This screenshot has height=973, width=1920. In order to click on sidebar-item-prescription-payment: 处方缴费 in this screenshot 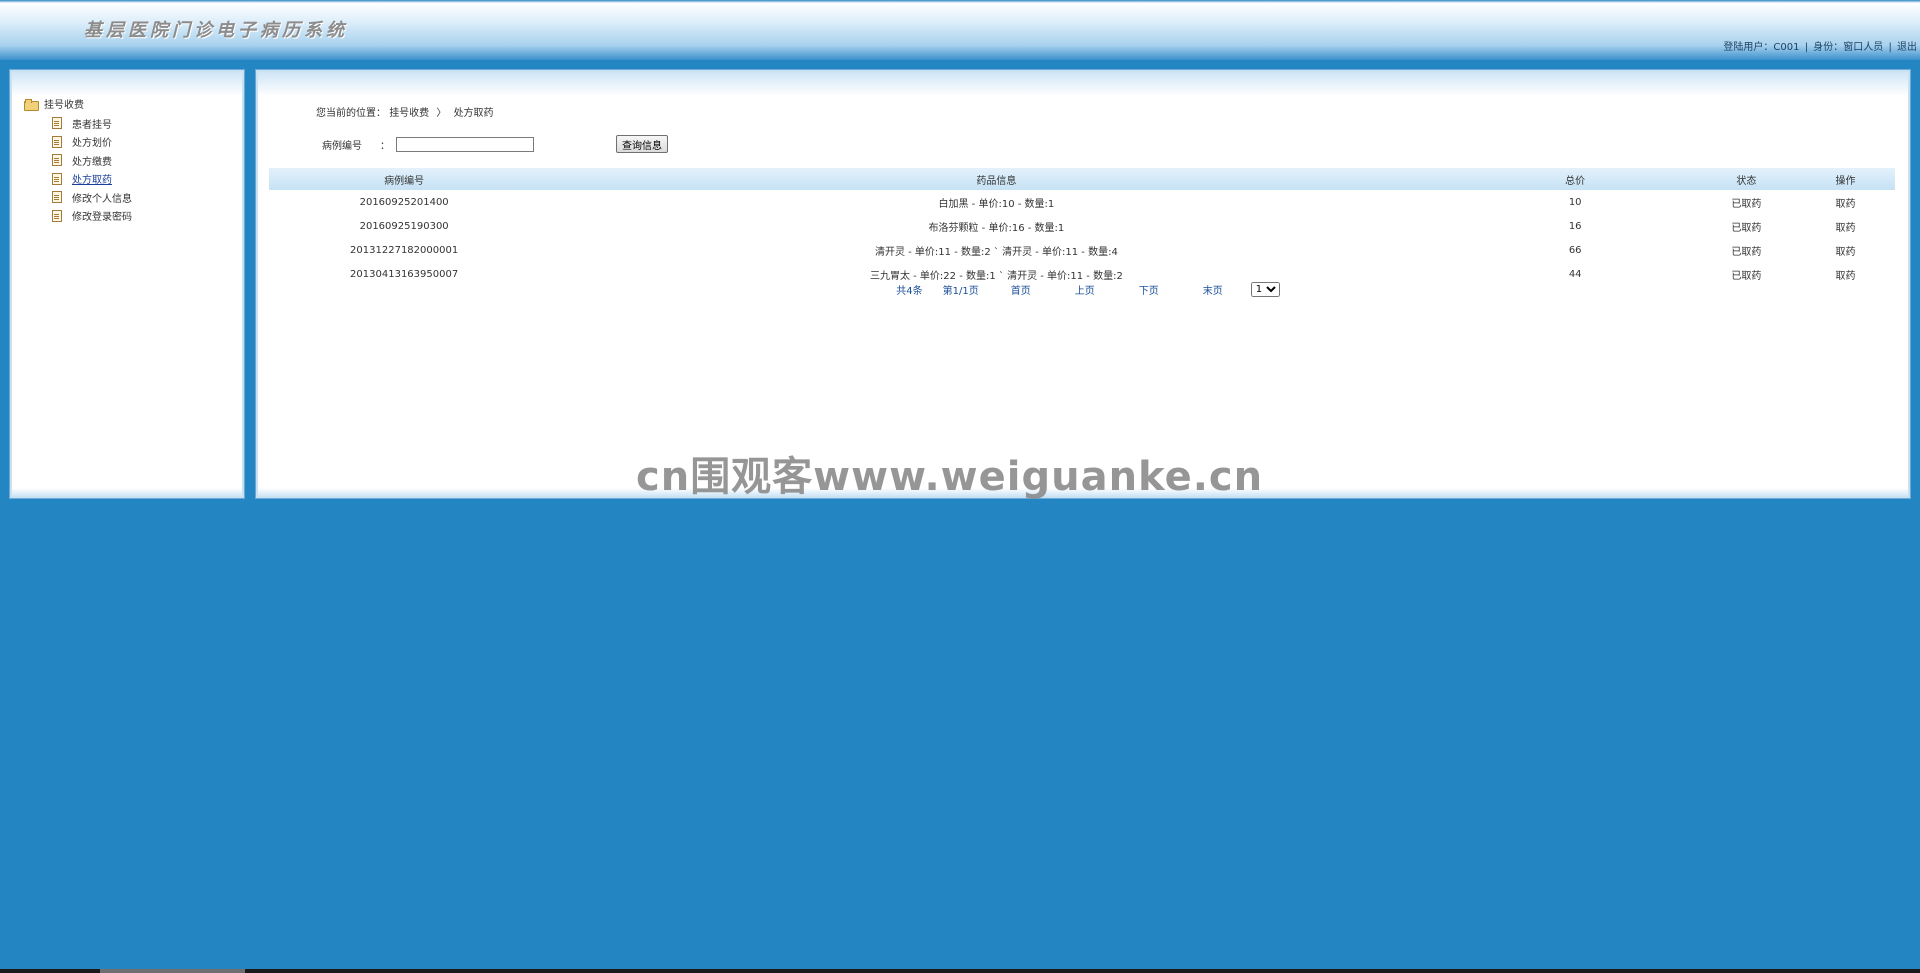, I will do `click(92, 160)`.